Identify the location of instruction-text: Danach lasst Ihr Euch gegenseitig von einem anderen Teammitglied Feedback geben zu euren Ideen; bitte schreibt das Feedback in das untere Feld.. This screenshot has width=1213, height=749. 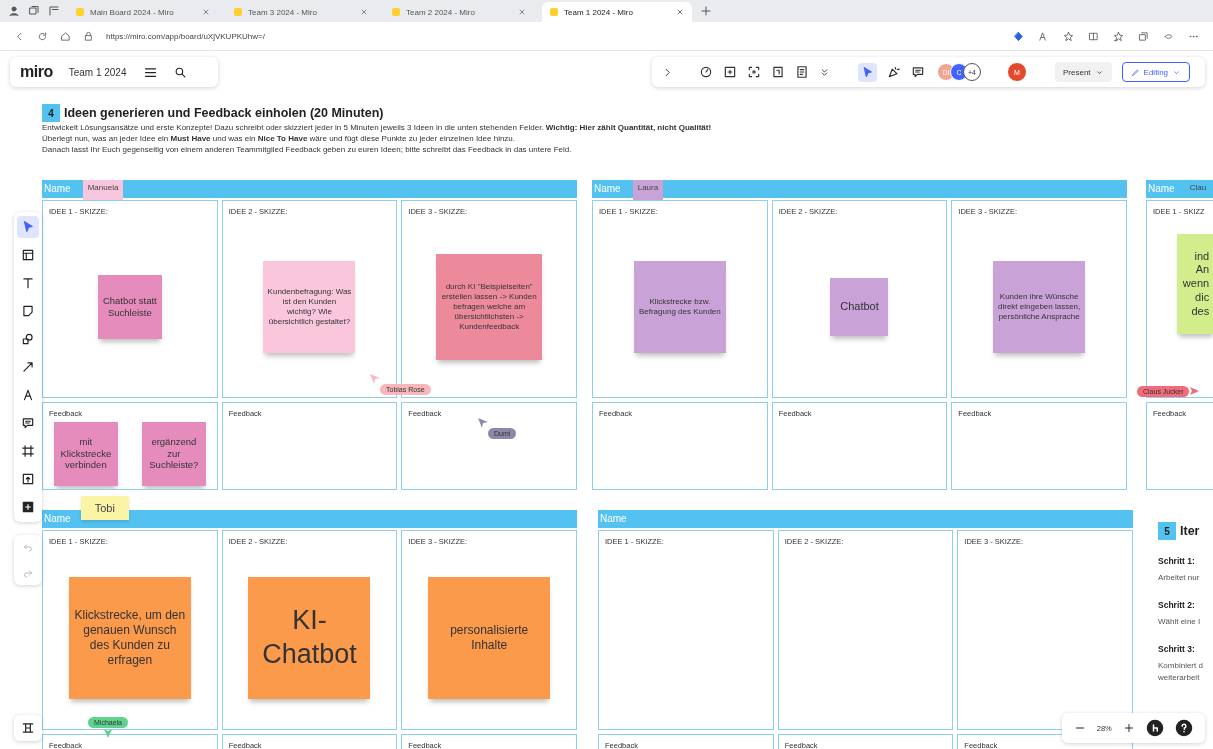
(307, 149).